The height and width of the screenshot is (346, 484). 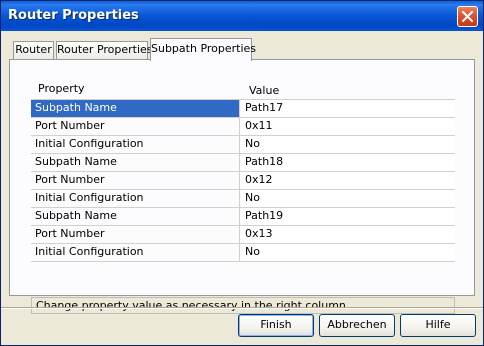 What do you see at coordinates (61, 88) in the screenshot?
I see `column-header-property: Property` at bounding box center [61, 88].